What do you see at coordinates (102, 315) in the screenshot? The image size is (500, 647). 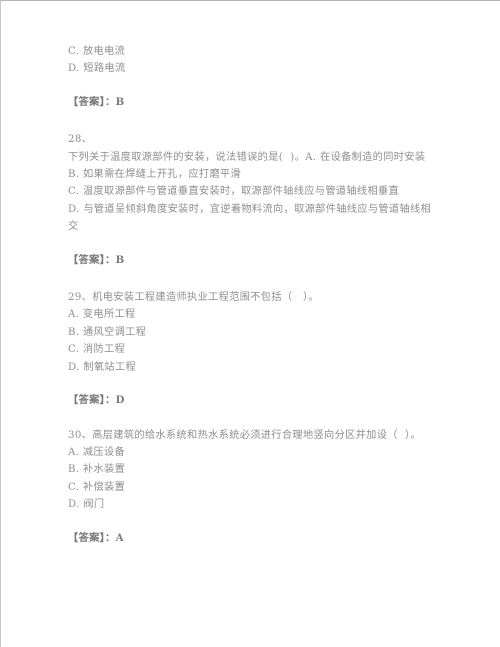 I see `option-item: A. 变电所工程` at bounding box center [102, 315].